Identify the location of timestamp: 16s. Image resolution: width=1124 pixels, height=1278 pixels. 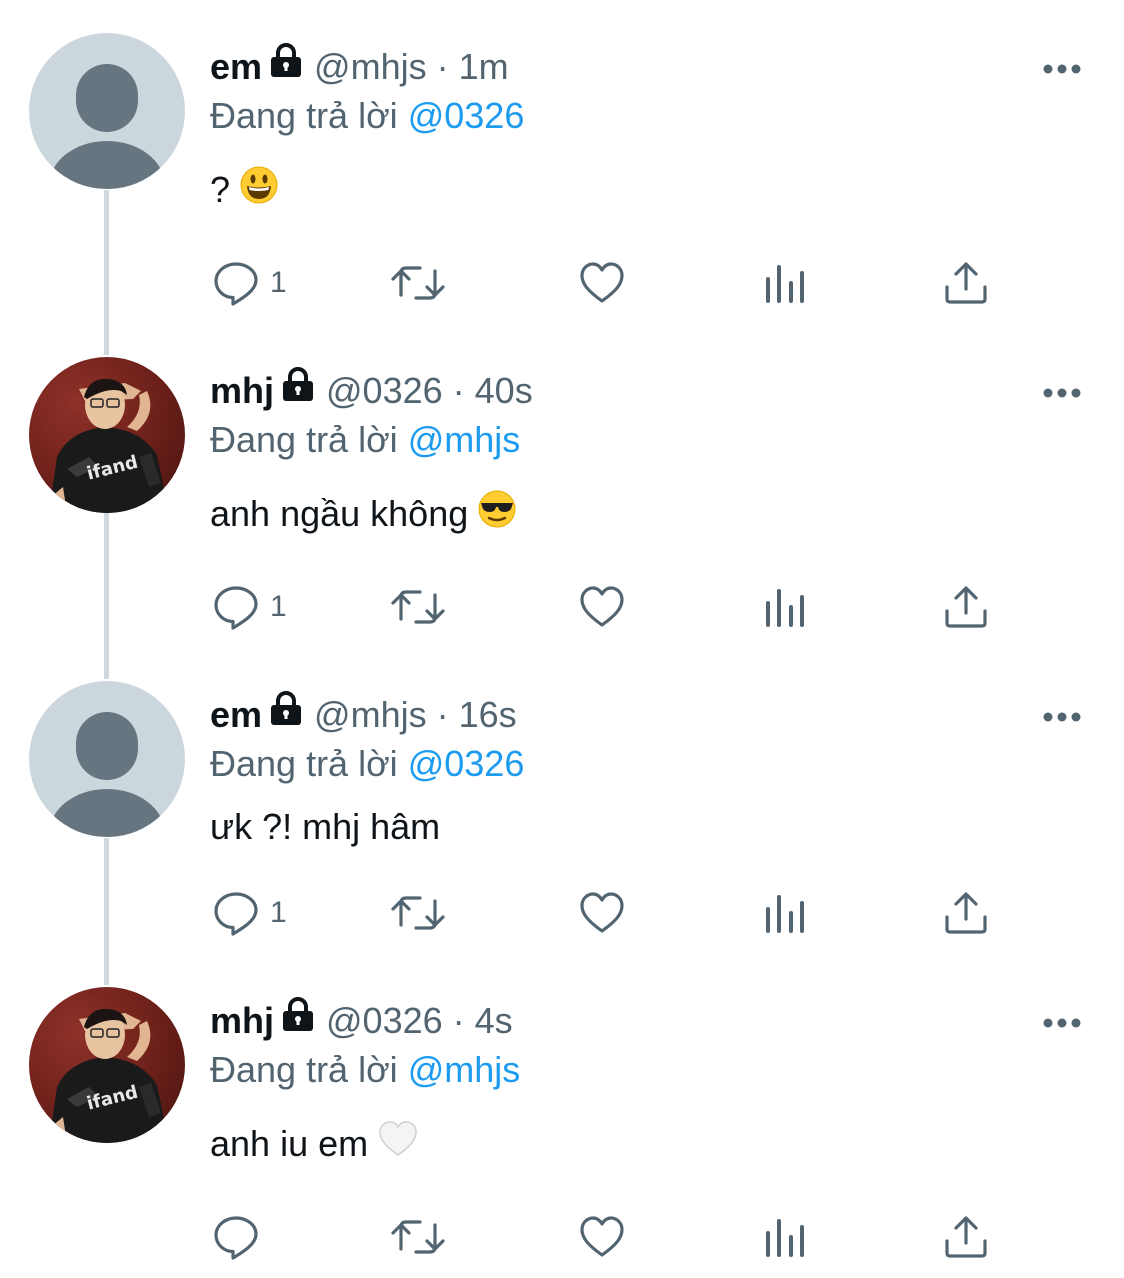
(488, 715).